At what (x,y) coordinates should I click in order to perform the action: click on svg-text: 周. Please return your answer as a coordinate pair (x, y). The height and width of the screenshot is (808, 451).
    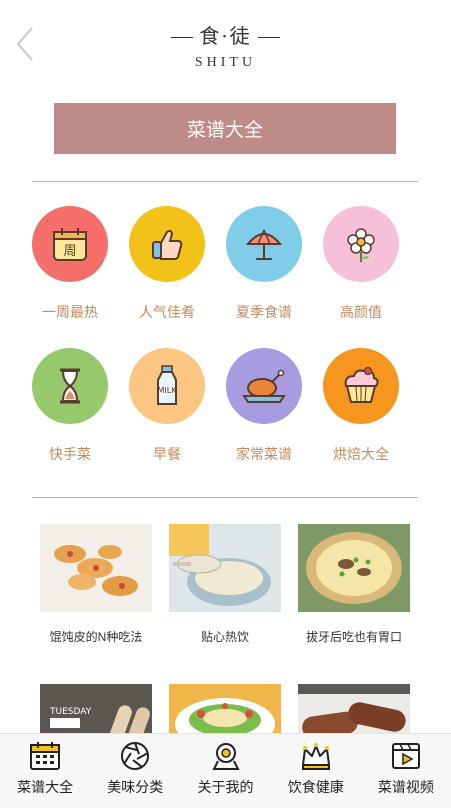
    Looking at the image, I should click on (69, 251).